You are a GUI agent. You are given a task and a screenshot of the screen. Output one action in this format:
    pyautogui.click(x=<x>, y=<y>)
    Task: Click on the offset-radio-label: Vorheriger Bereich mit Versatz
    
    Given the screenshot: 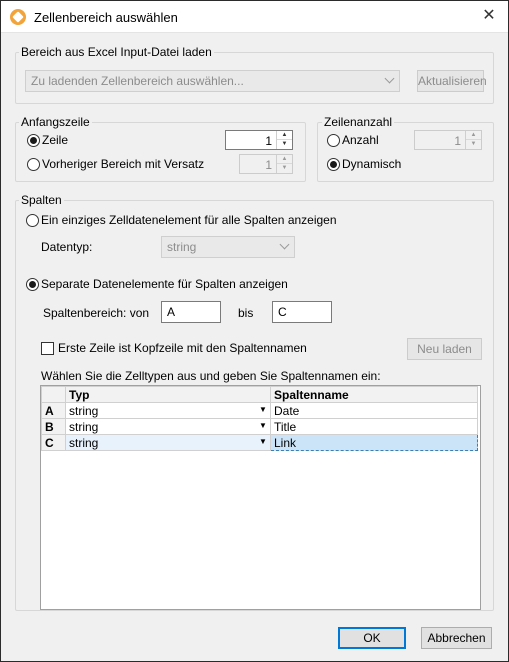 What is the action you would take?
    pyautogui.click(x=123, y=164)
    